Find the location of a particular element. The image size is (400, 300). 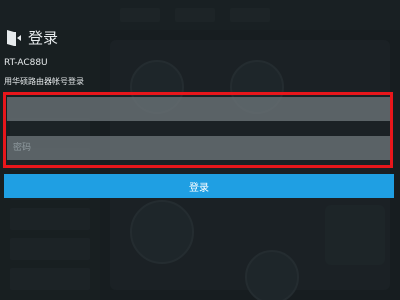

username-input is located at coordinates (198, 109).